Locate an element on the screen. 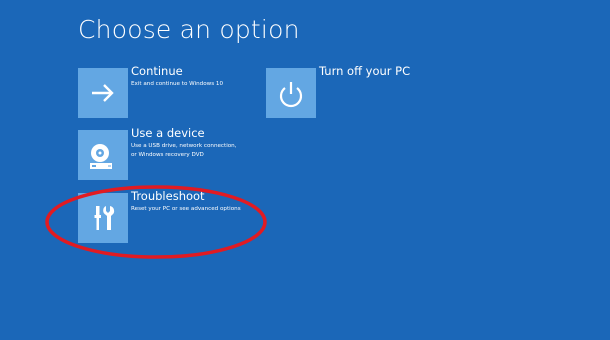 The height and width of the screenshot is (340, 610). option-description: Reset your PC or see advanced options is located at coordinates (186, 209).